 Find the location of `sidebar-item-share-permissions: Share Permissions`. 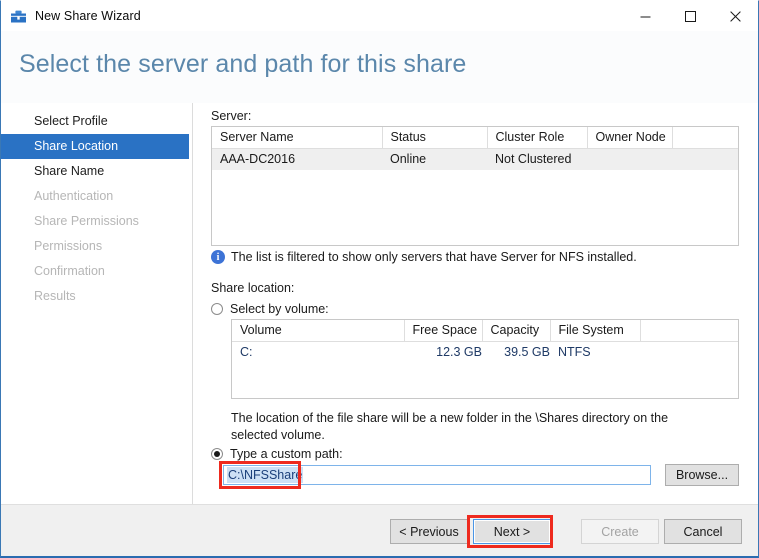

sidebar-item-share-permissions: Share Permissions is located at coordinates (86, 221).